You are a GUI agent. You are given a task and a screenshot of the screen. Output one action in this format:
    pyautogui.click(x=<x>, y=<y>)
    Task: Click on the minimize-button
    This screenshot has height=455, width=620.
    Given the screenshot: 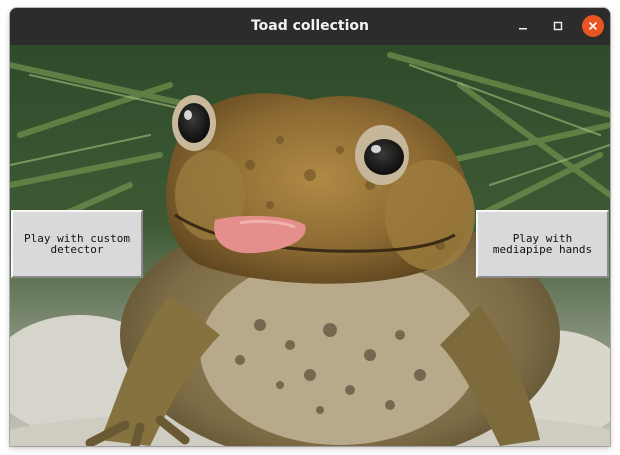 What is the action you would take?
    pyautogui.click(x=523, y=26)
    